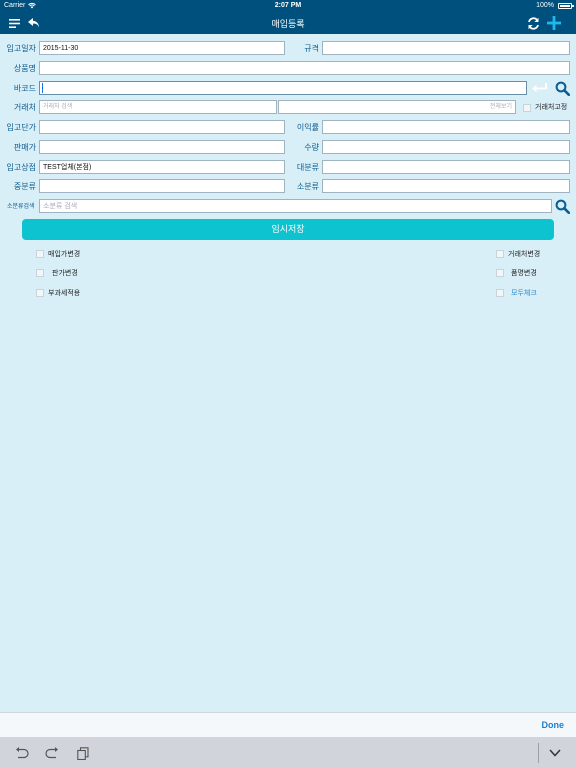 This screenshot has width=576, height=768. I want to click on supplier-change-checkbox, so click(500, 254).